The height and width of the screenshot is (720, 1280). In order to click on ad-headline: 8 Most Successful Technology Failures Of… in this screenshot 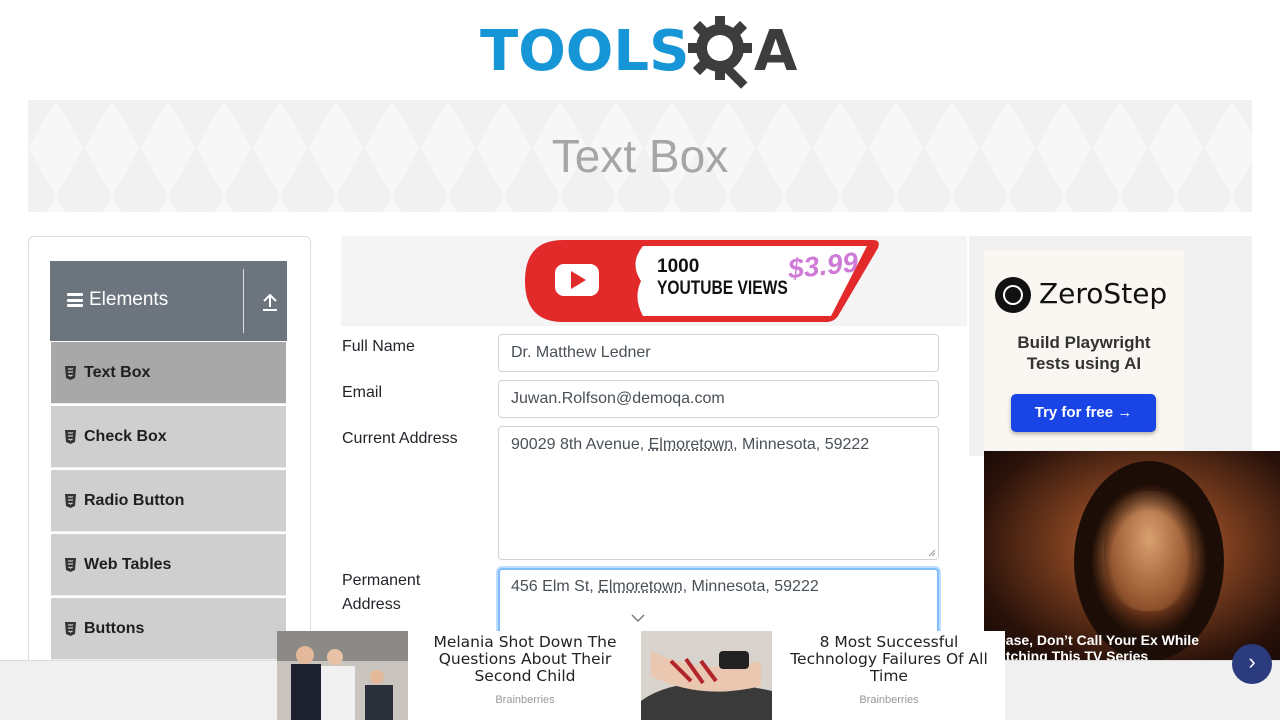, I will do `click(889, 659)`.